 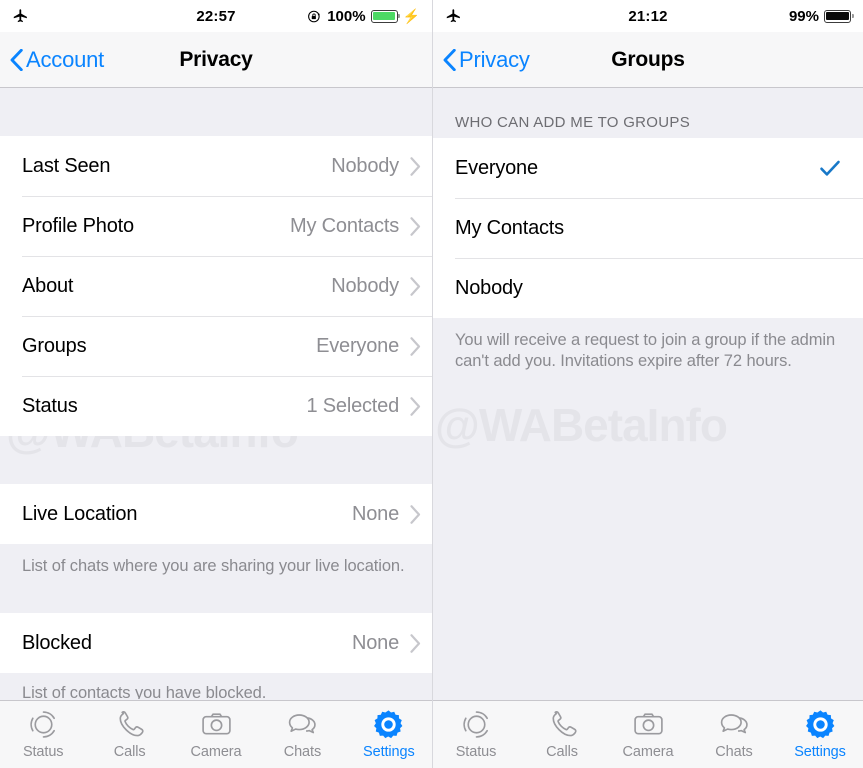 What do you see at coordinates (57, 642) in the screenshot?
I see `row-label: Blocked` at bounding box center [57, 642].